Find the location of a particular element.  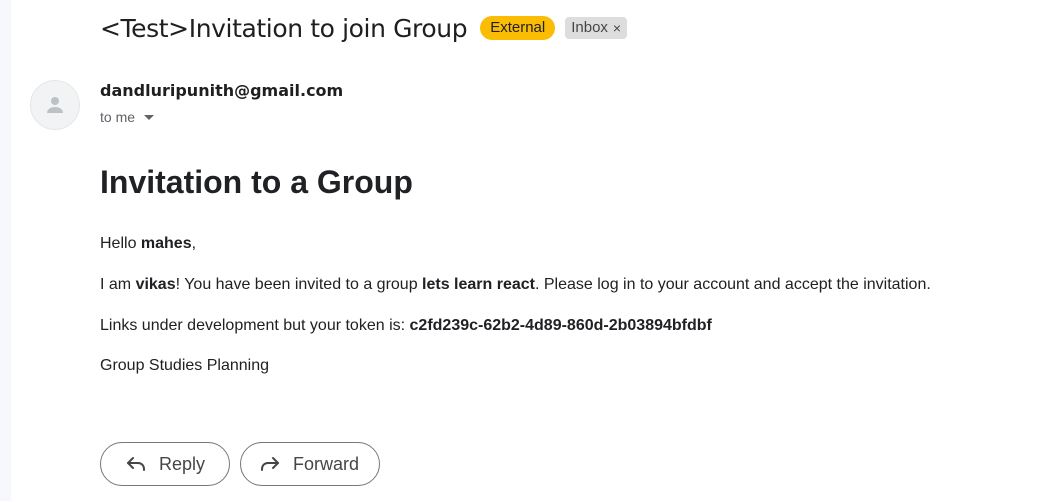

invite-middle: ! You have been invited to a group is located at coordinates (299, 284).